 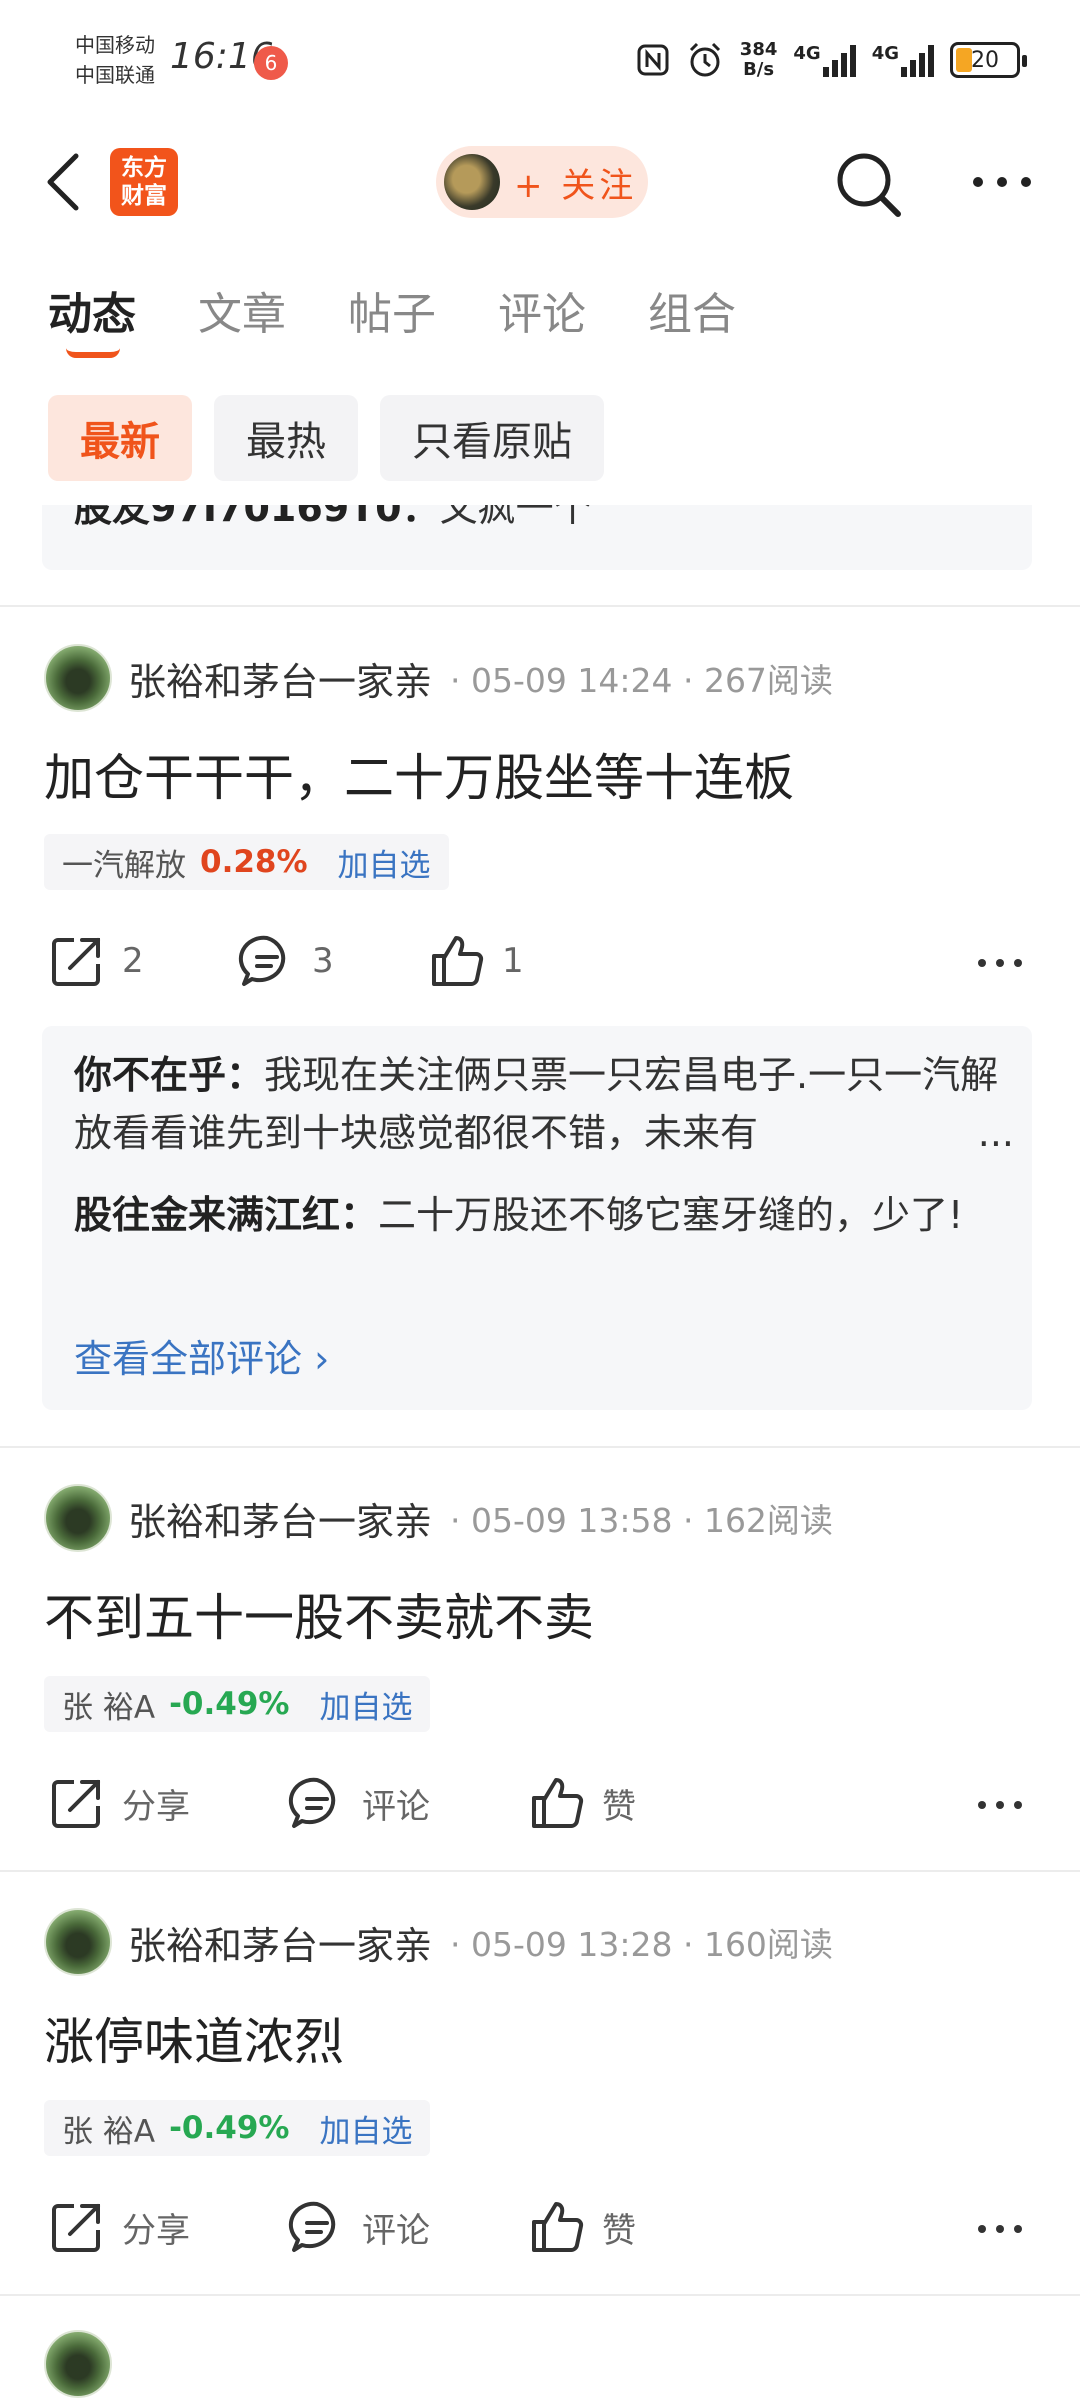 I want to click on search-icon, so click(x=869, y=185).